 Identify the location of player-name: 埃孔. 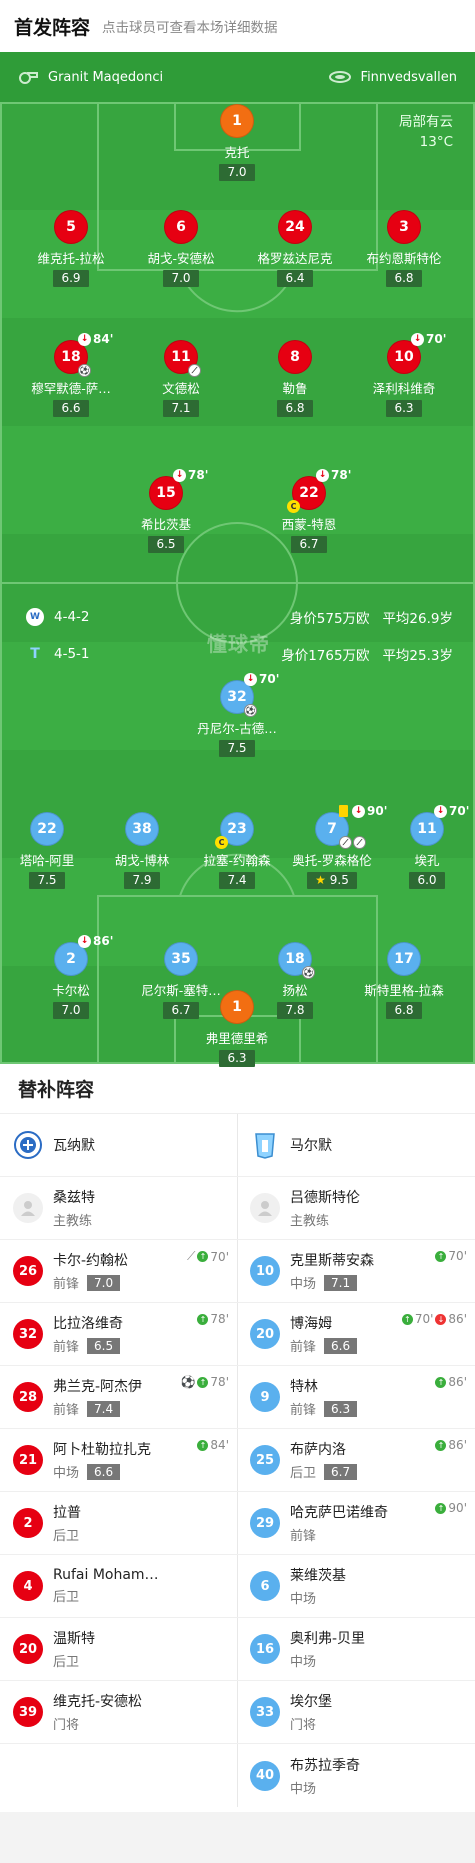
(427, 860).